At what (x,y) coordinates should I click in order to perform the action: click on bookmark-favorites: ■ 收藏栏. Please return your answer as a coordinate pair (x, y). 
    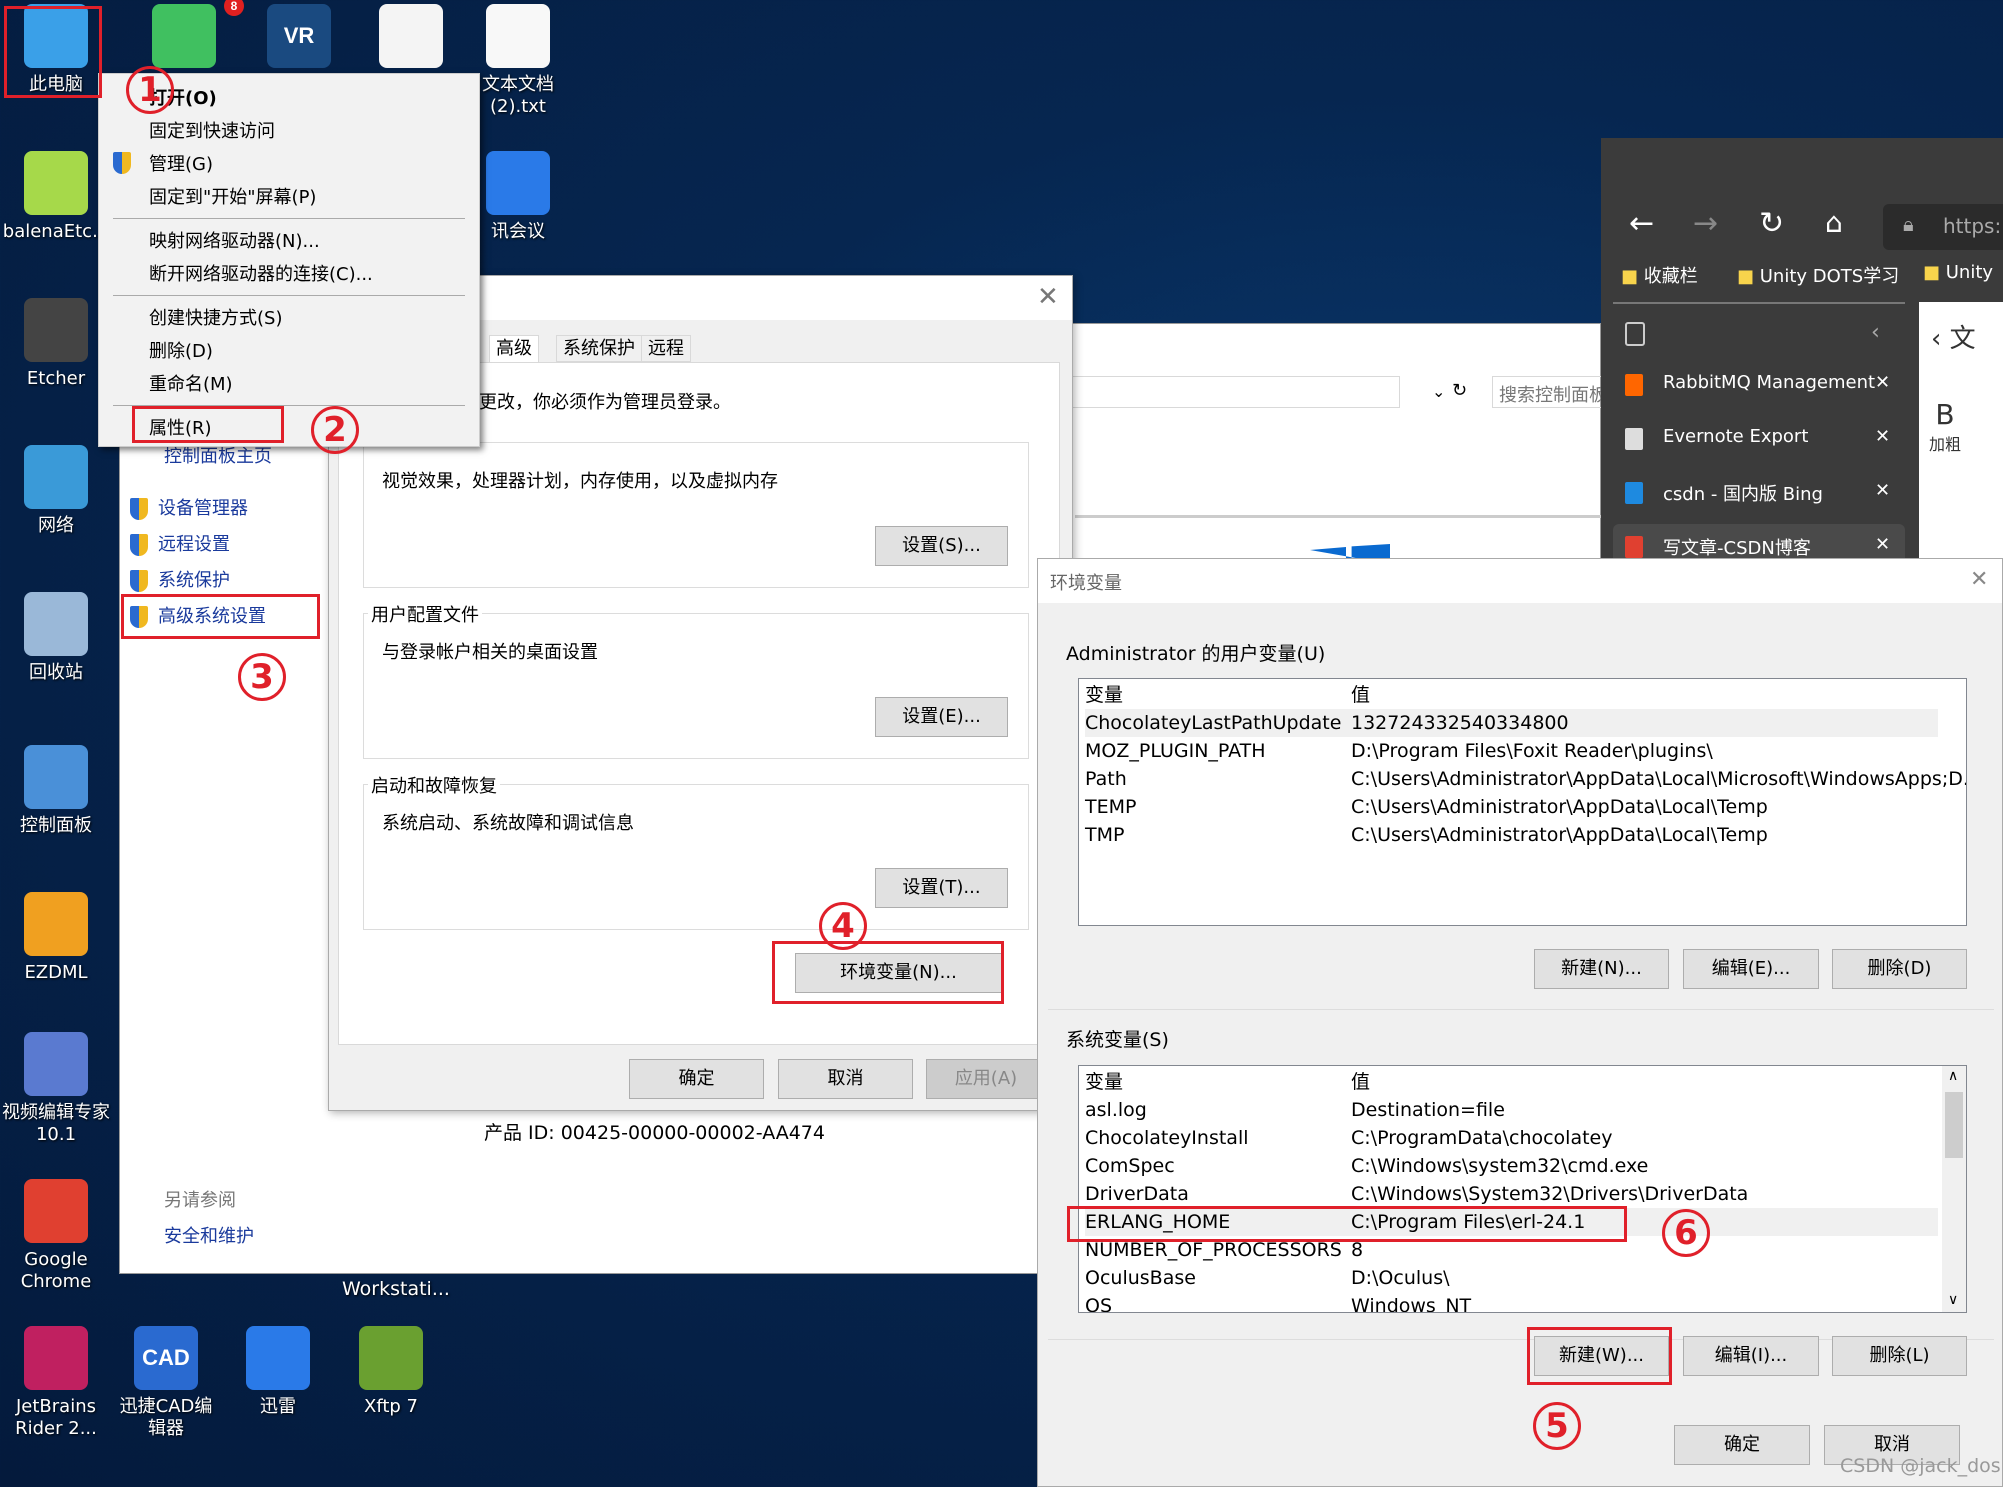
    Looking at the image, I should click on (1659, 275).